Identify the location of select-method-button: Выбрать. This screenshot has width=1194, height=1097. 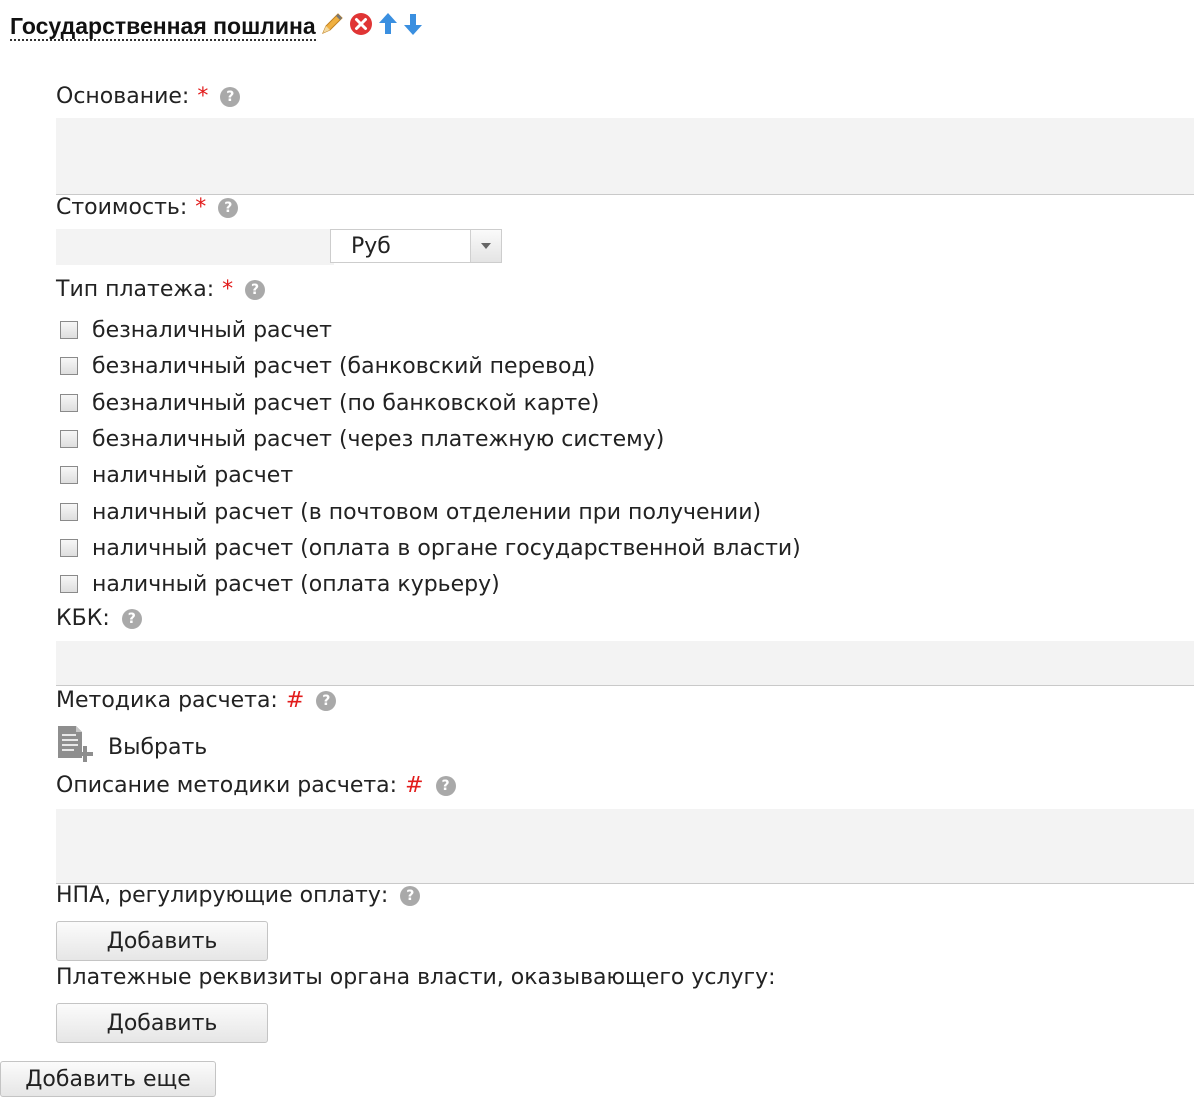
(131, 747).